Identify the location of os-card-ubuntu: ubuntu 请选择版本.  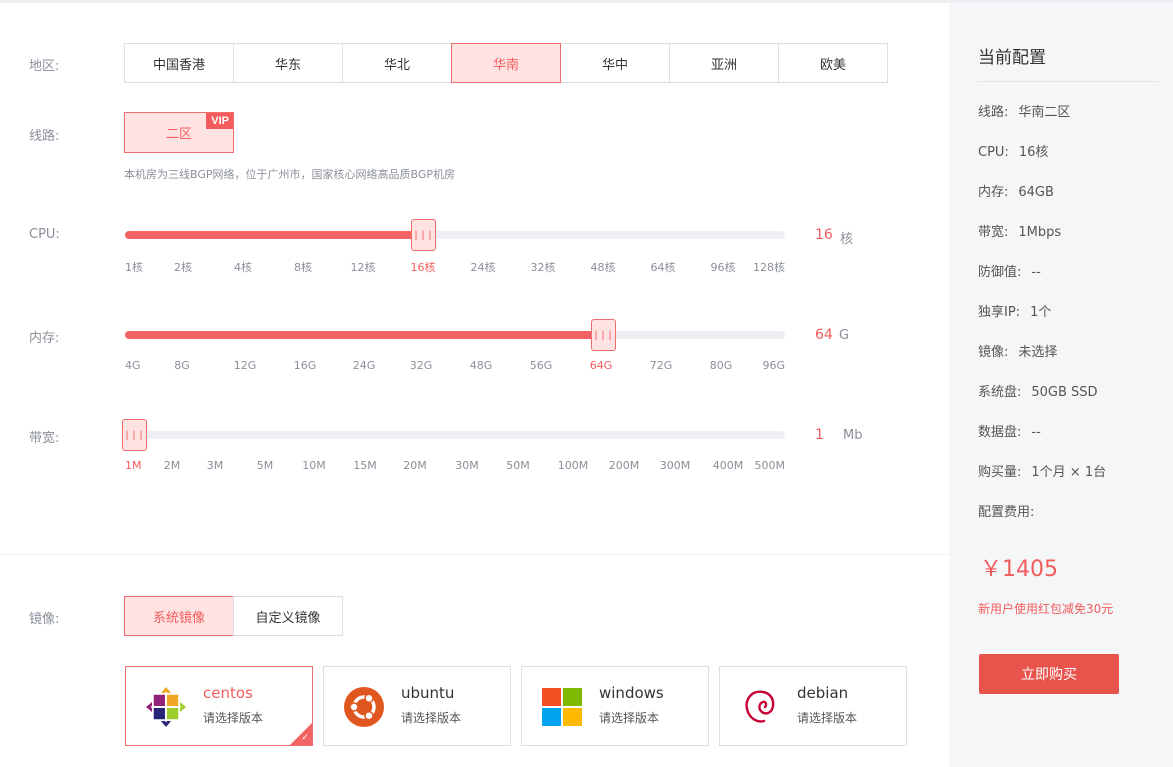
(417, 706).